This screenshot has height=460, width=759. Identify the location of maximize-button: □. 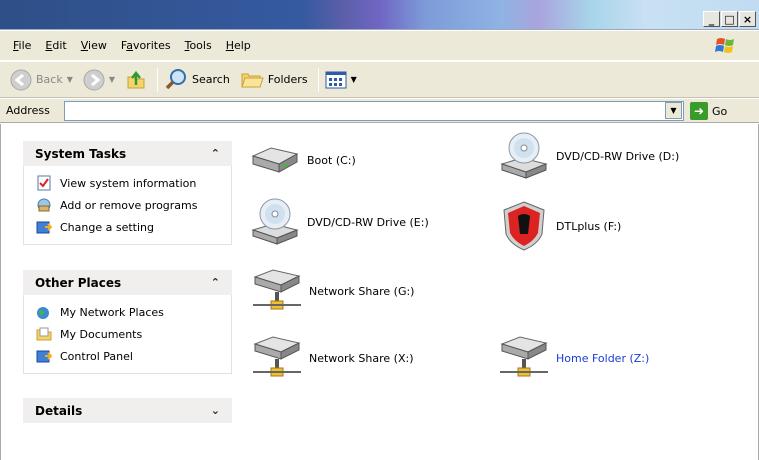
(729, 19).